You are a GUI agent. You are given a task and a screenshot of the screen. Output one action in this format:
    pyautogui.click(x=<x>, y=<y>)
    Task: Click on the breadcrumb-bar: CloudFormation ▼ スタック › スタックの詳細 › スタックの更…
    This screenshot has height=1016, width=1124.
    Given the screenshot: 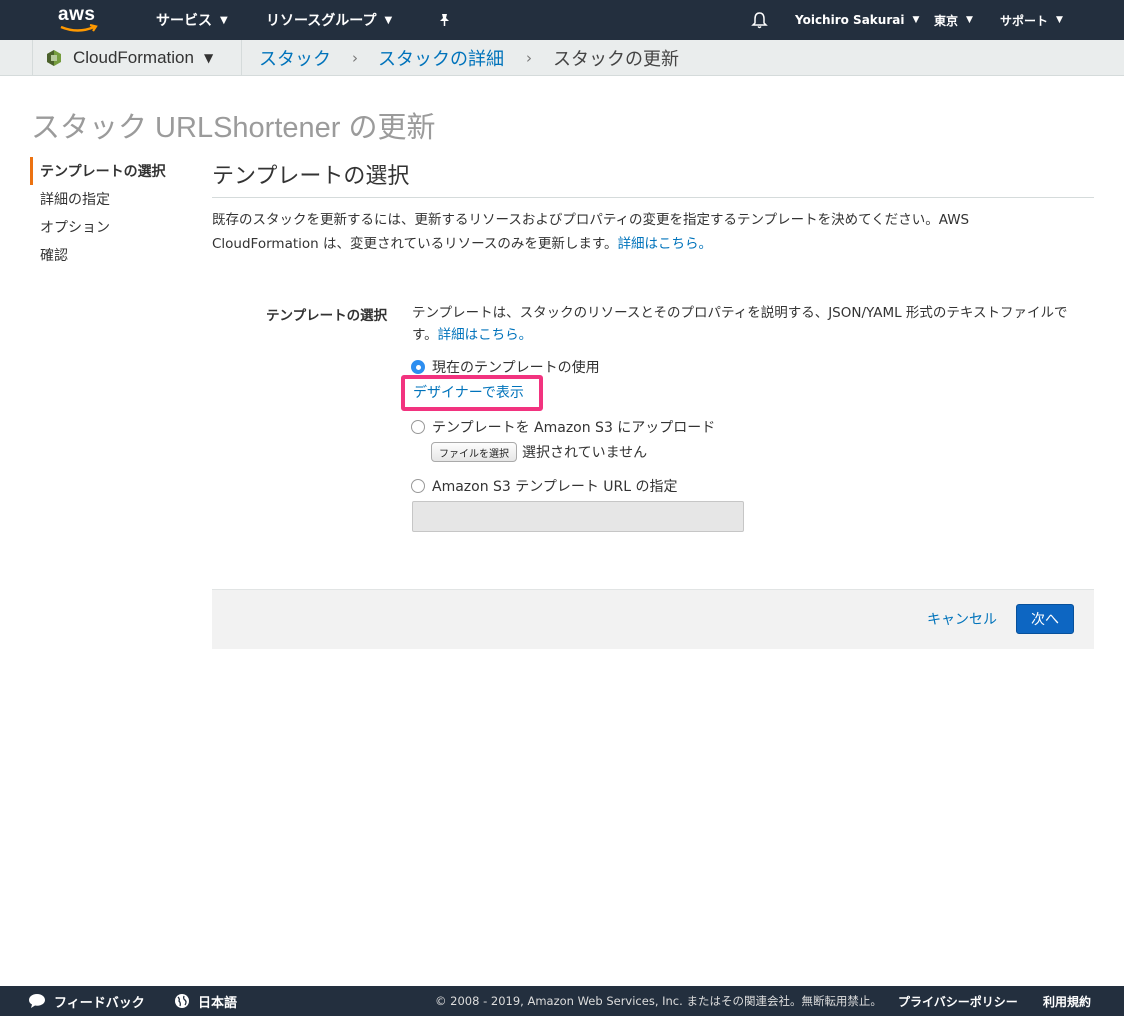 What is the action you would take?
    pyautogui.click(x=562, y=58)
    